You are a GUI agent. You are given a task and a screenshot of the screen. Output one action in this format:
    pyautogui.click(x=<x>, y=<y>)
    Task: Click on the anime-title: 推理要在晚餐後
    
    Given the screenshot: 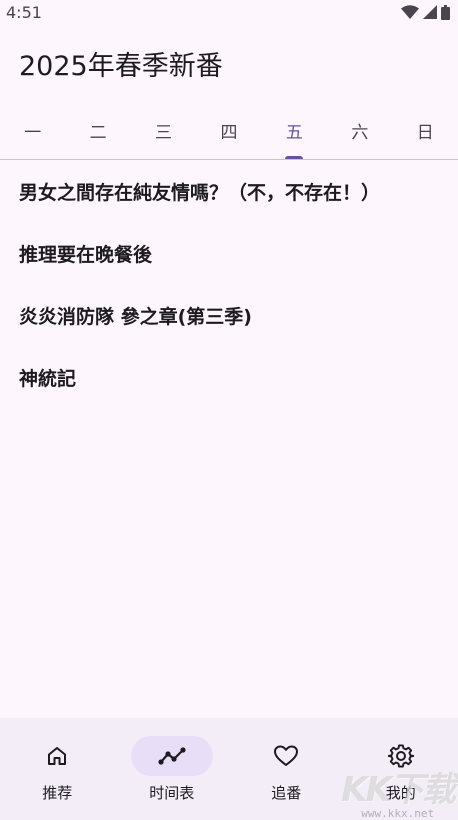 What is the action you would take?
    pyautogui.click(x=86, y=254)
    